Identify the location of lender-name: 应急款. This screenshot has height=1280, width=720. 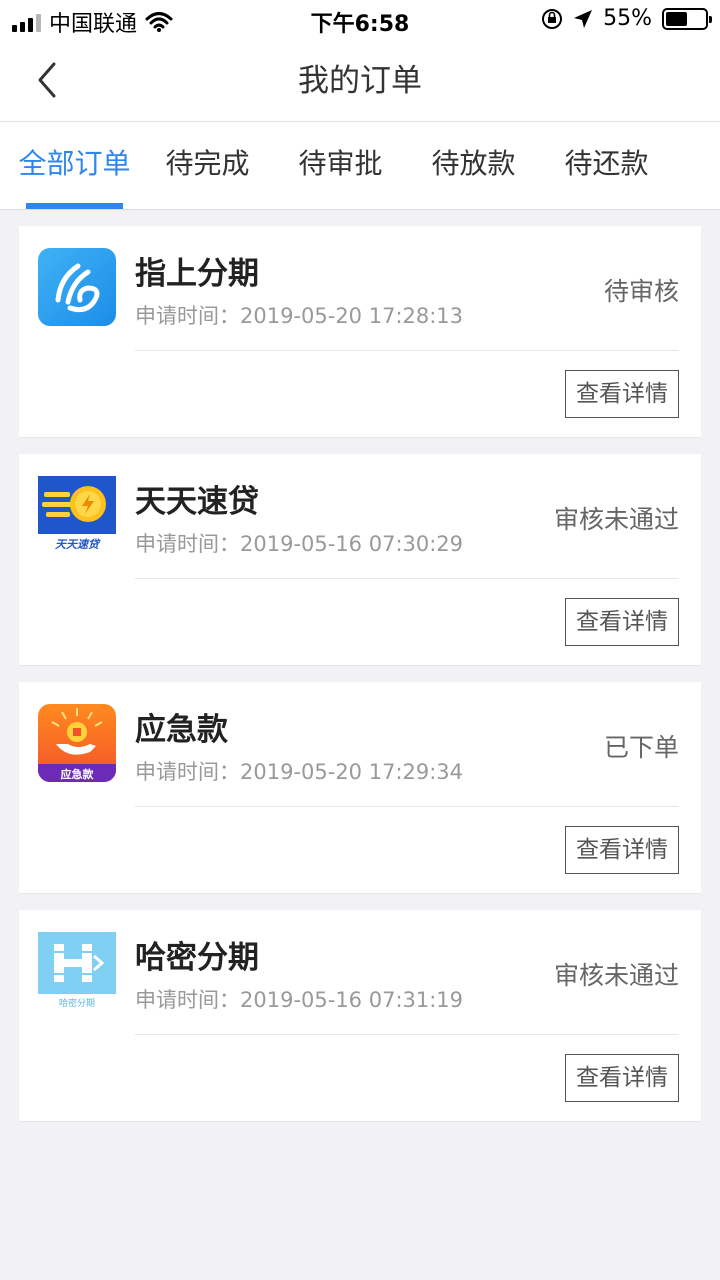
(181, 730).